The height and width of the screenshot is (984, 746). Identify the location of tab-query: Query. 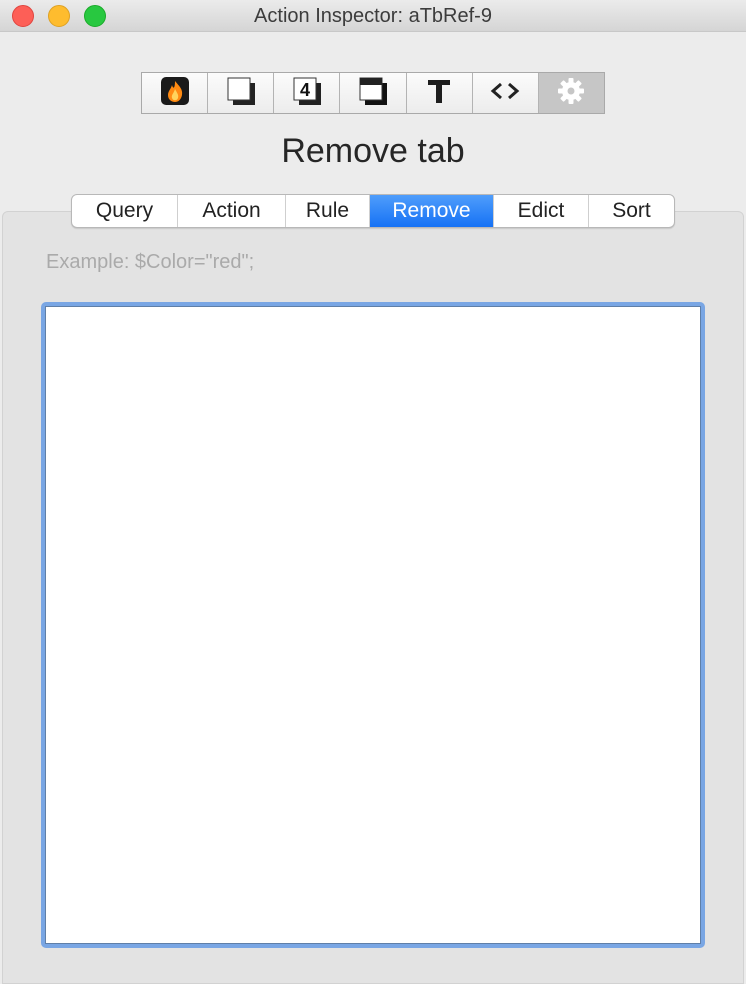
(125, 211).